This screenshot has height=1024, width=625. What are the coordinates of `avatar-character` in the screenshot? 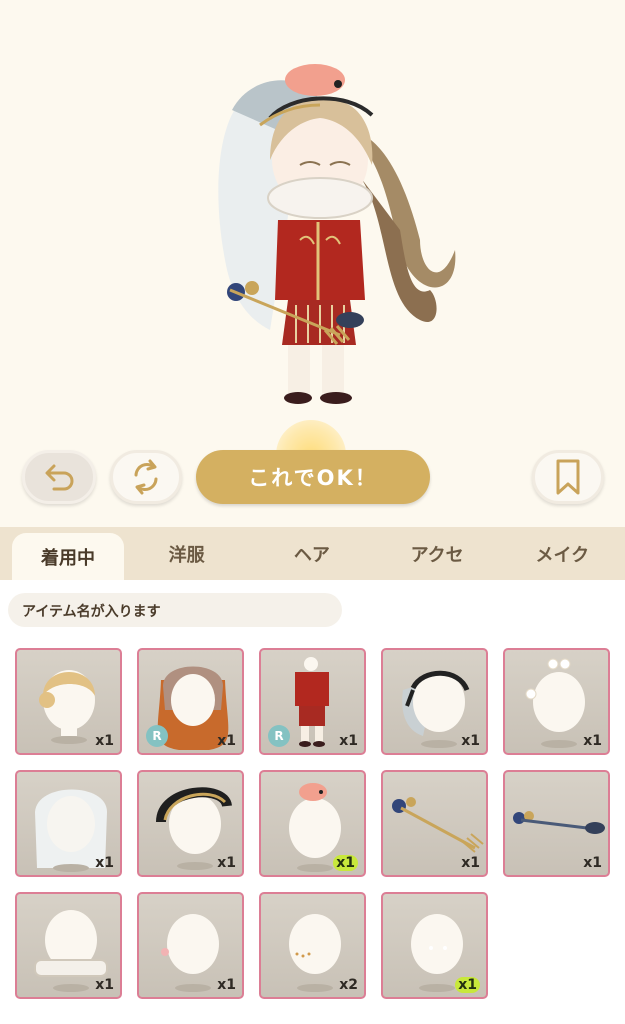 It's located at (337, 234).